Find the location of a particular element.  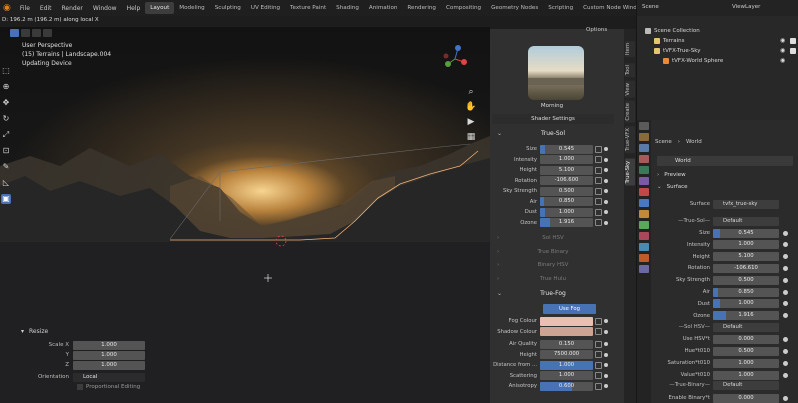

navigation-gizmo is located at coordinates (455, 59).